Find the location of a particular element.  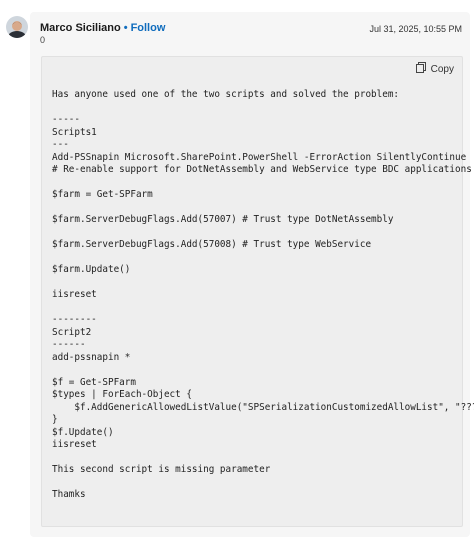

copy-label: Copy is located at coordinates (442, 69).